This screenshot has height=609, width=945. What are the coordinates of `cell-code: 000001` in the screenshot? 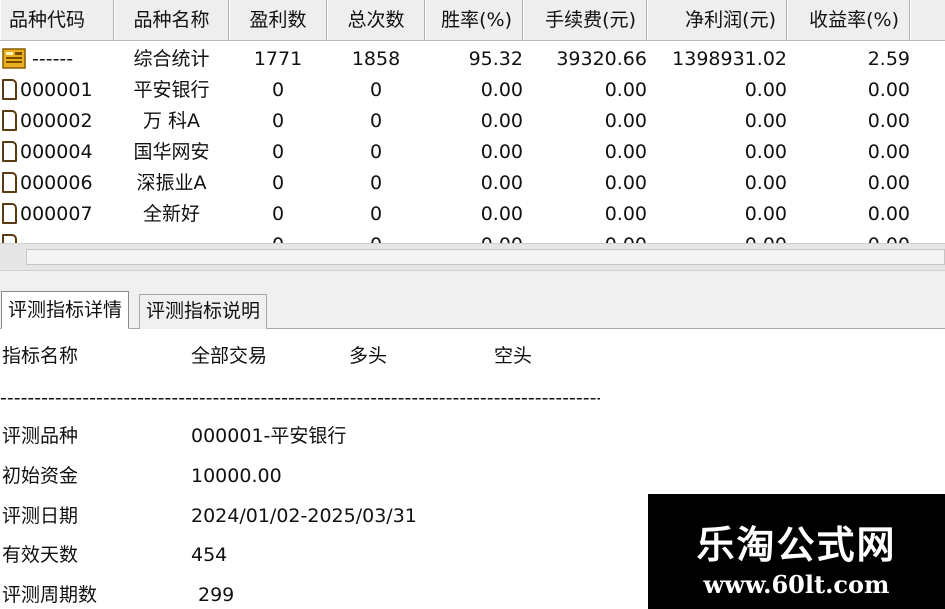 It's located at (58, 90).